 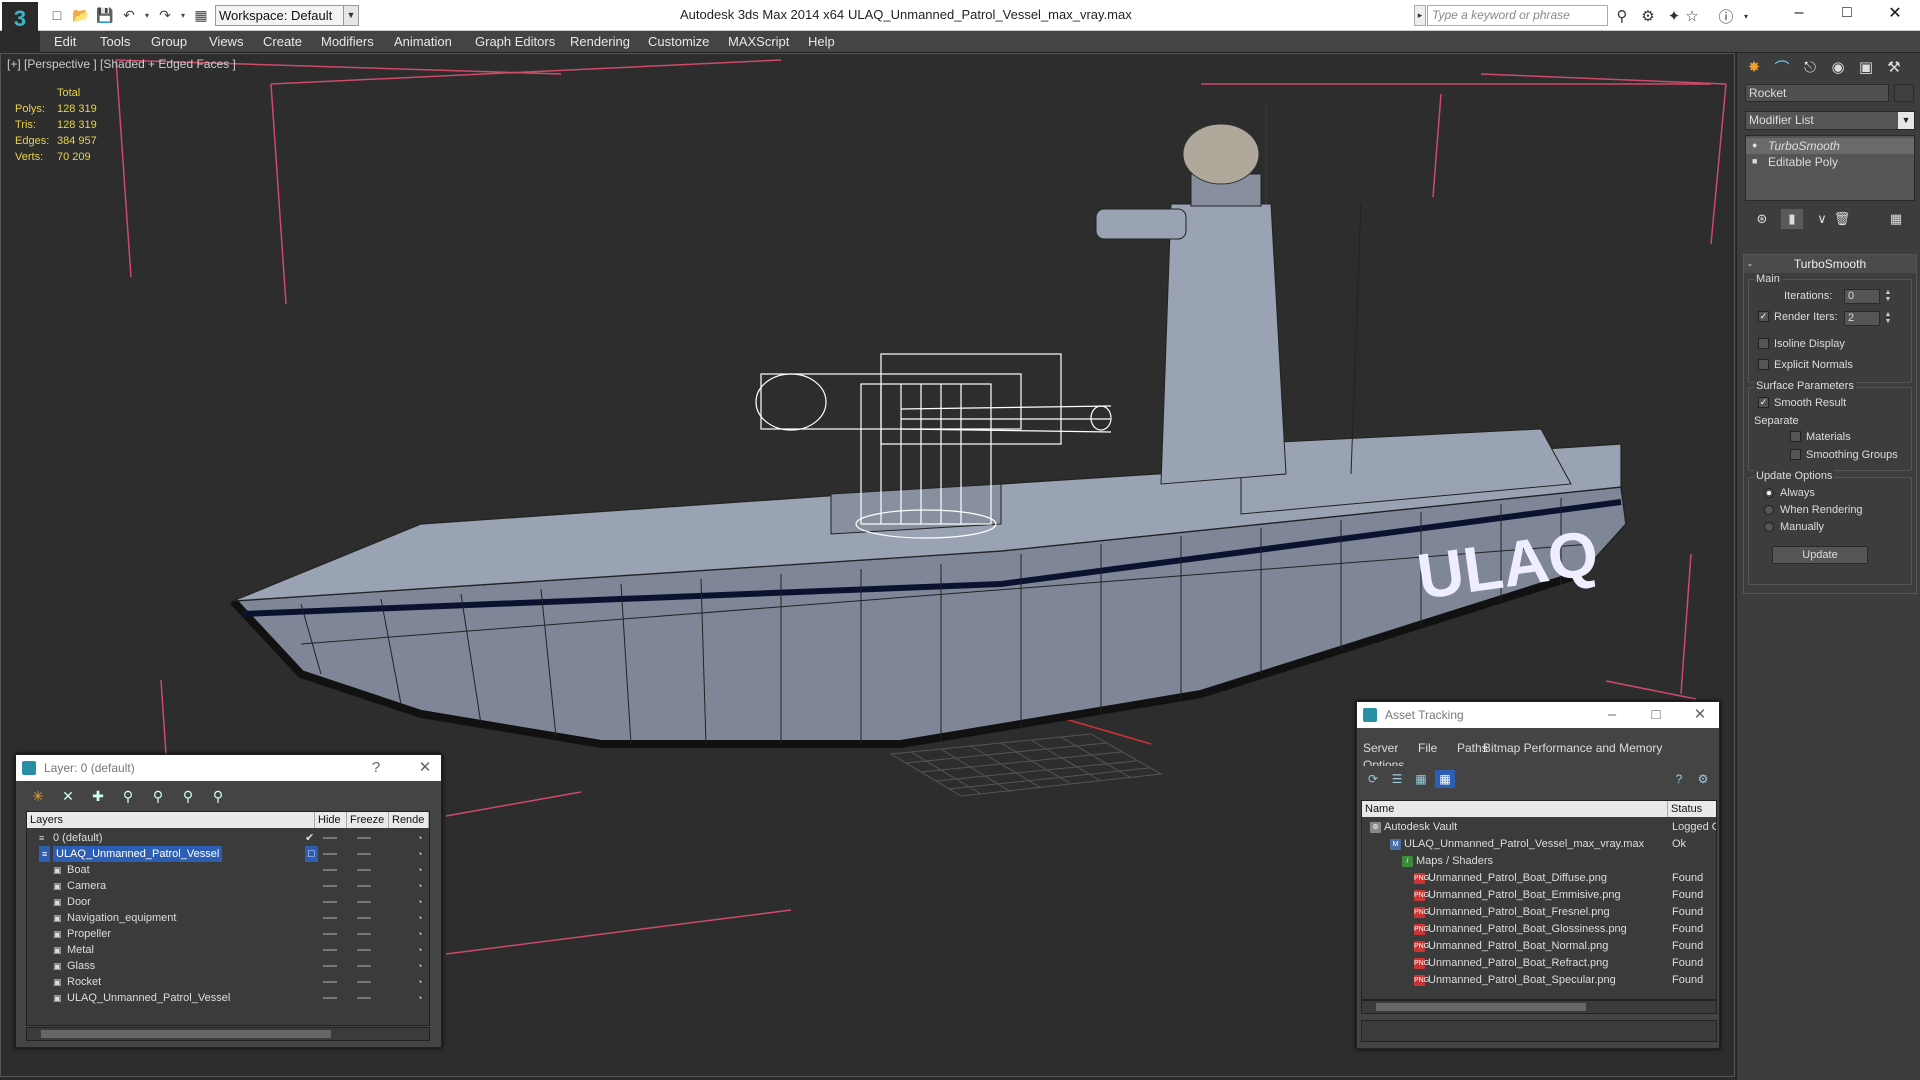 I want to click on workspace-dropdown: Workspace: Default, so click(x=287, y=15).